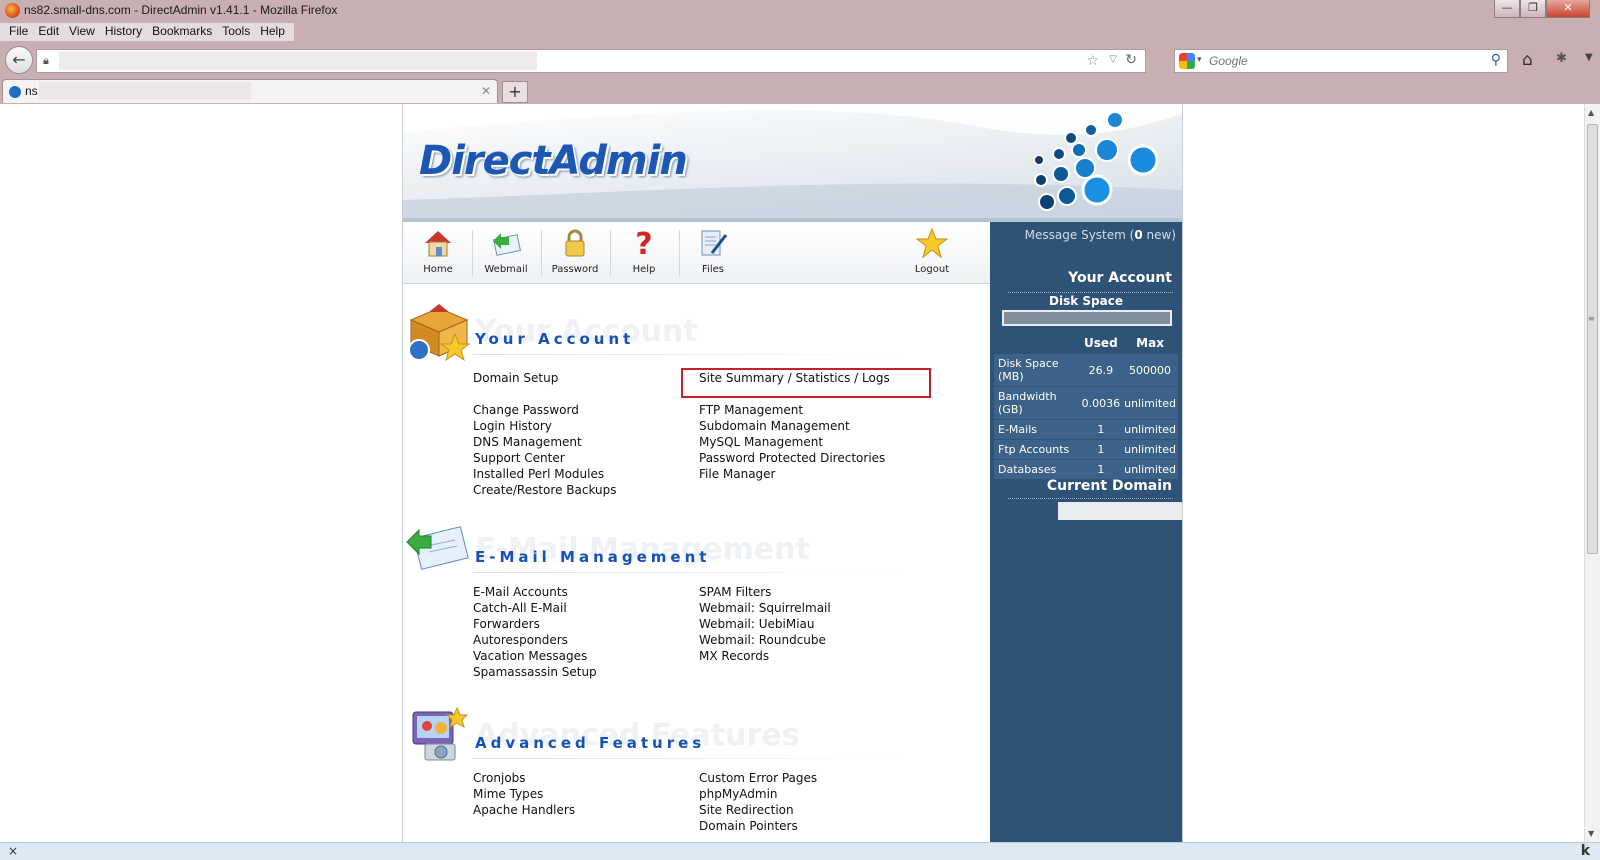 The width and height of the screenshot is (1600, 860). I want to click on link-apache-handlers: Apache Handlers, so click(524, 810).